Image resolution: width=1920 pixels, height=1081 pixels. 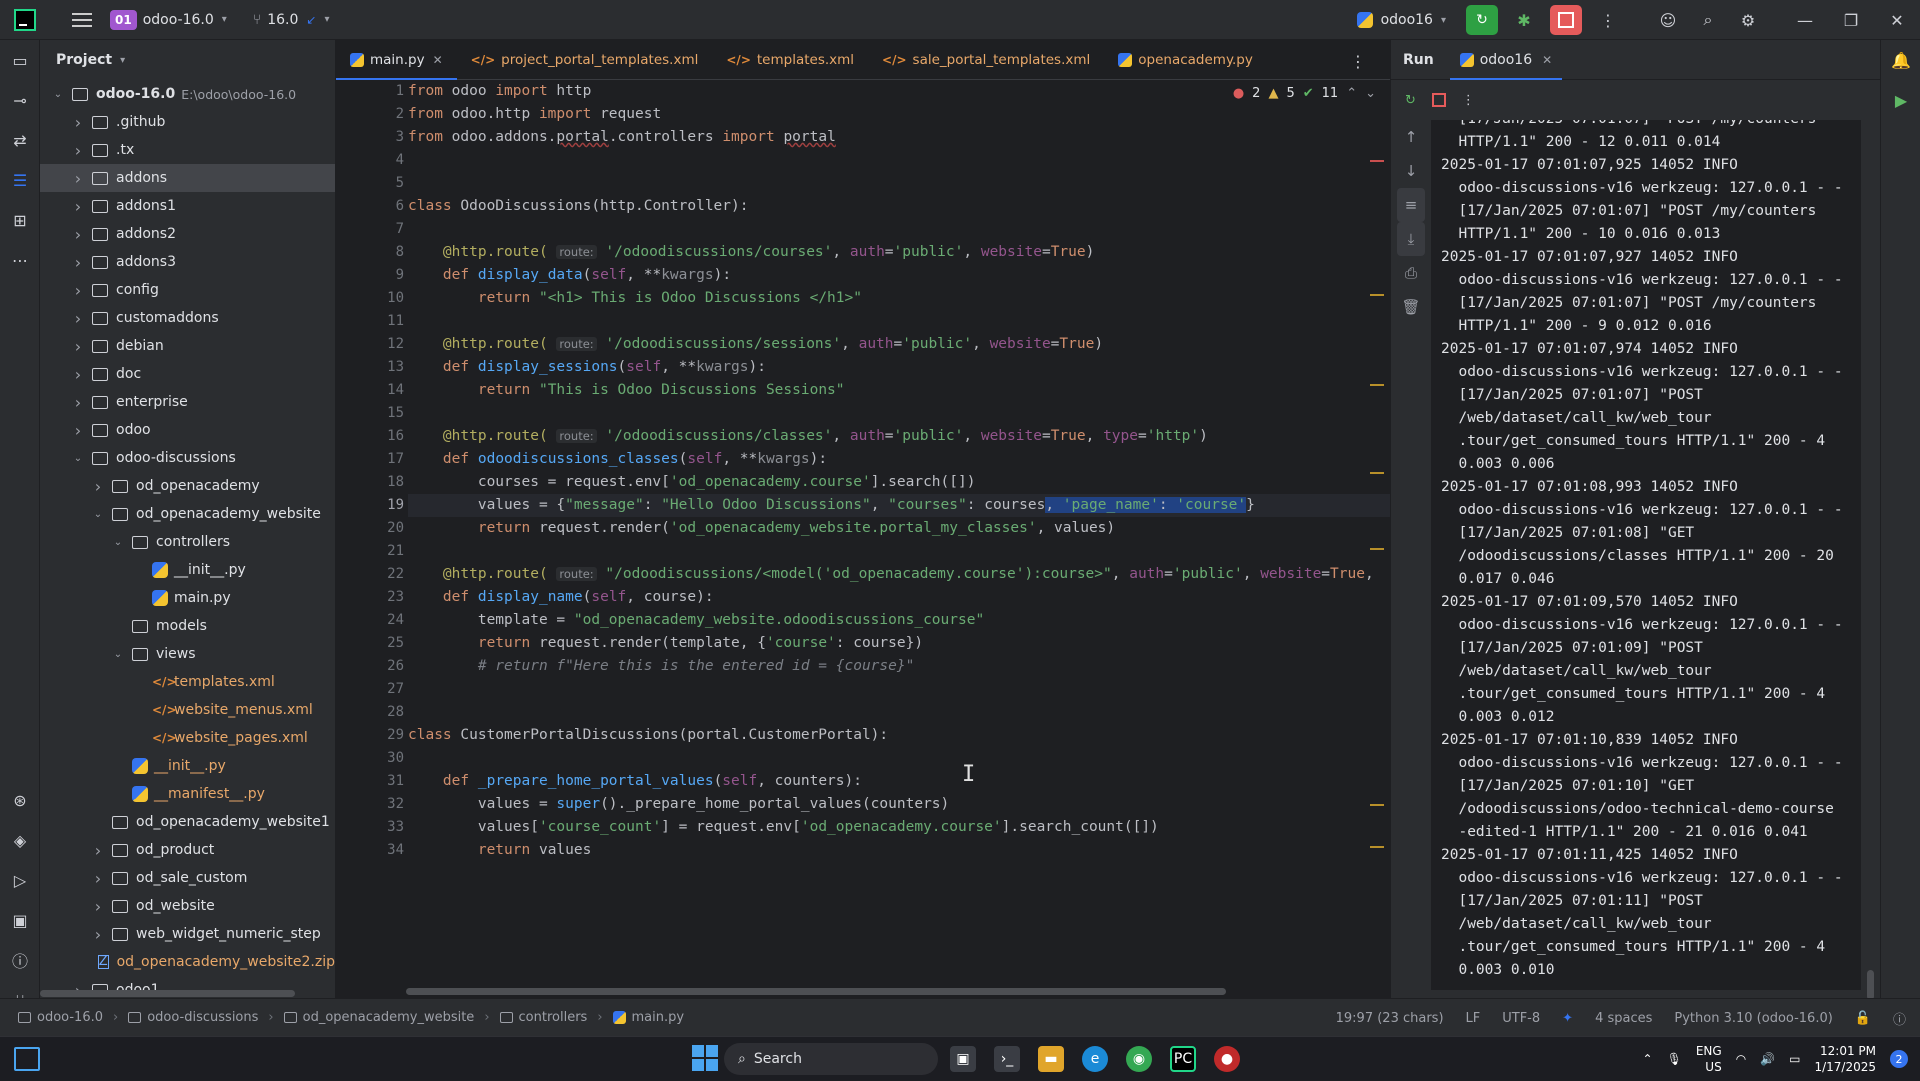 What do you see at coordinates (1468, 100) in the screenshot?
I see `more-options-icon: ⋮` at bounding box center [1468, 100].